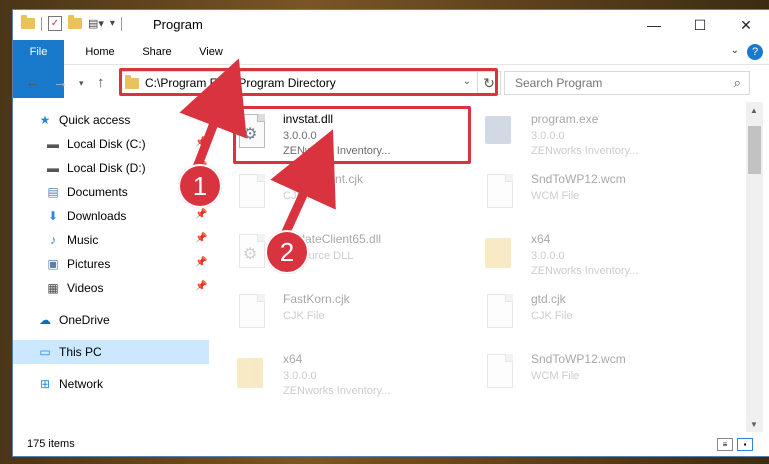  Describe the element at coordinates (287, 252) in the screenshot. I see `step-callout-2: 2` at that location.